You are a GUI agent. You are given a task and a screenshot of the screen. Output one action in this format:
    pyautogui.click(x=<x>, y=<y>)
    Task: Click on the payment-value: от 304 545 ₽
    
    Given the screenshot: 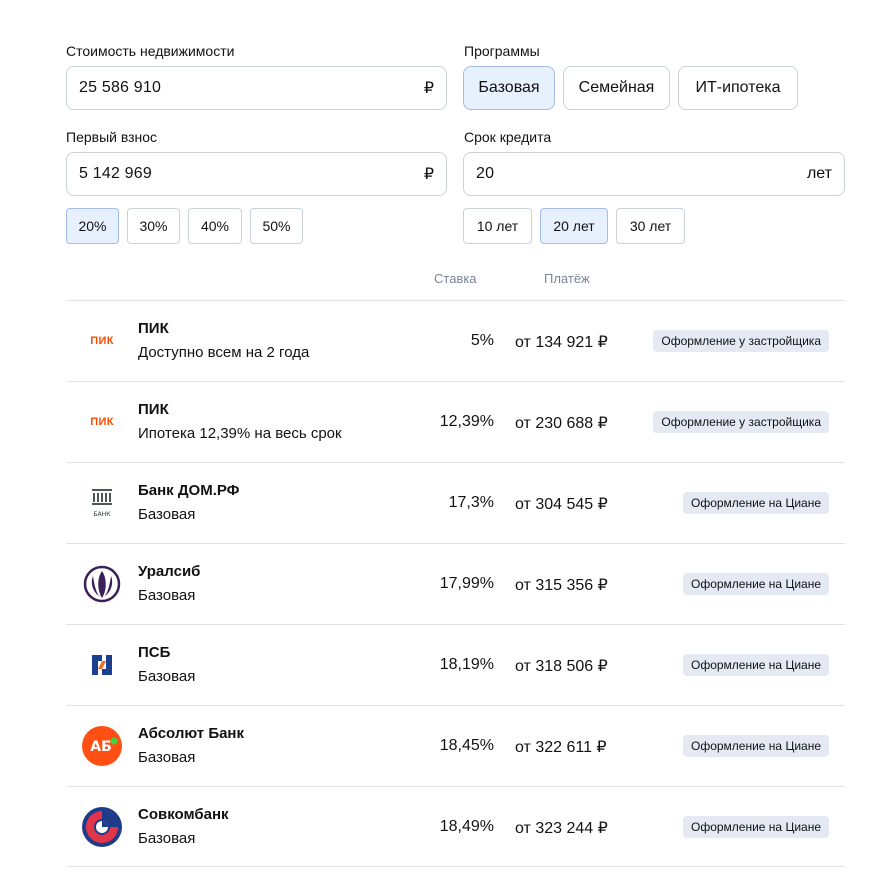 What is the action you would take?
    pyautogui.click(x=561, y=504)
    